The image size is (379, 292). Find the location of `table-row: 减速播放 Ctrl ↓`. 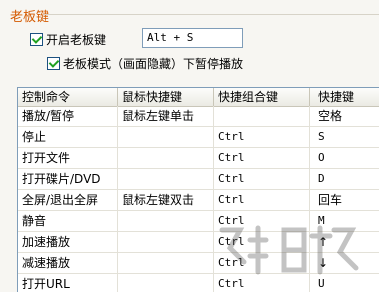

table-row: 减速播放 Ctrl ↓ is located at coordinates (198, 263).